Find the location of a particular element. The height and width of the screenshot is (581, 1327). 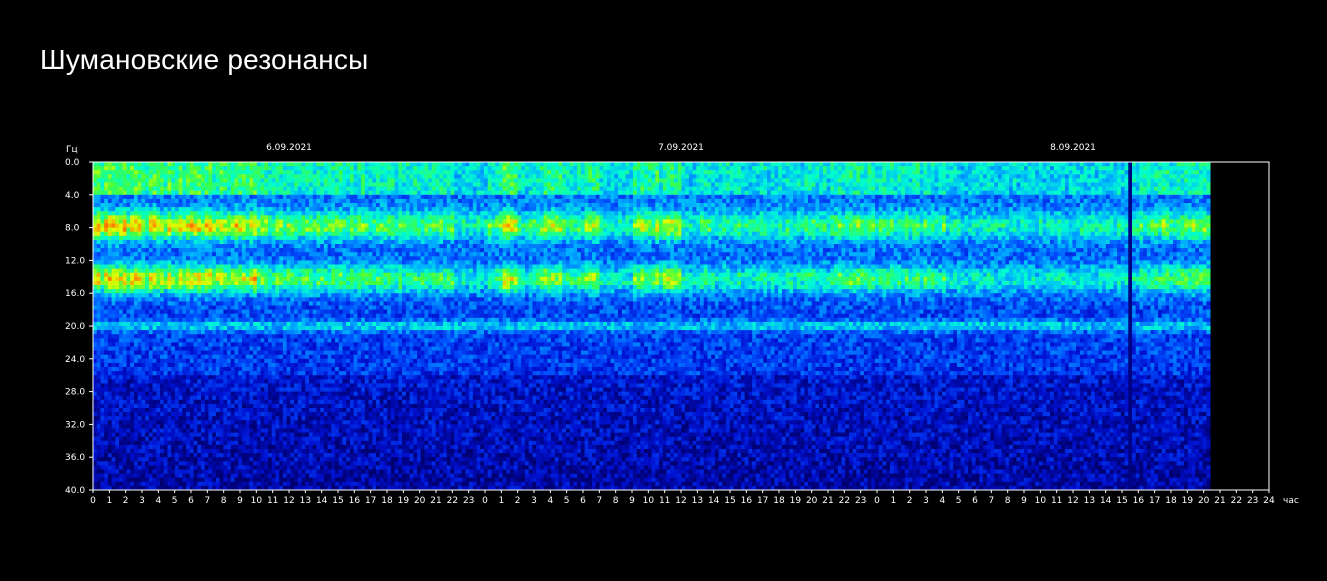

date-labels: 6.09.2021 7.09.2021 8.09.2021 is located at coordinates (681, 148).